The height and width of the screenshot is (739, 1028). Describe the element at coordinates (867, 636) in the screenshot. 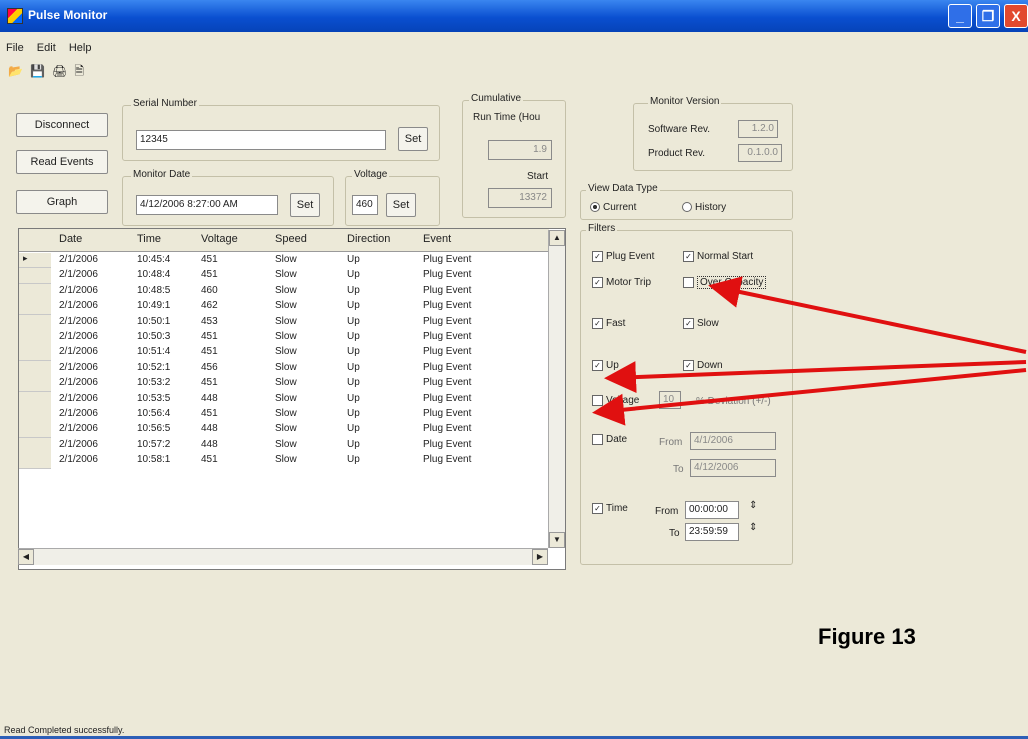

I see `figure-caption: Figure 13` at that location.